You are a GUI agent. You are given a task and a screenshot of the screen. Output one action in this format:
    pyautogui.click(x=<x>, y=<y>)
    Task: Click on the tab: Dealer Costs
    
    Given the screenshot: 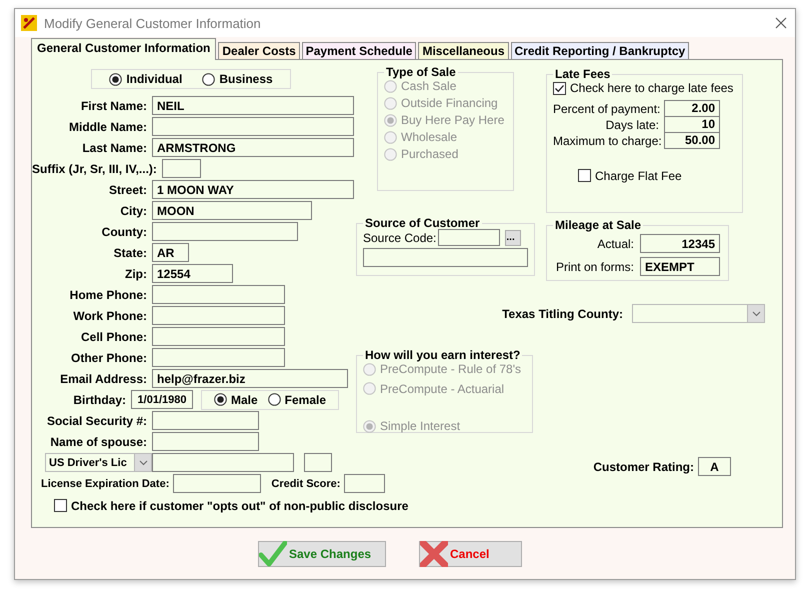 What is the action you would take?
    pyautogui.click(x=259, y=50)
    